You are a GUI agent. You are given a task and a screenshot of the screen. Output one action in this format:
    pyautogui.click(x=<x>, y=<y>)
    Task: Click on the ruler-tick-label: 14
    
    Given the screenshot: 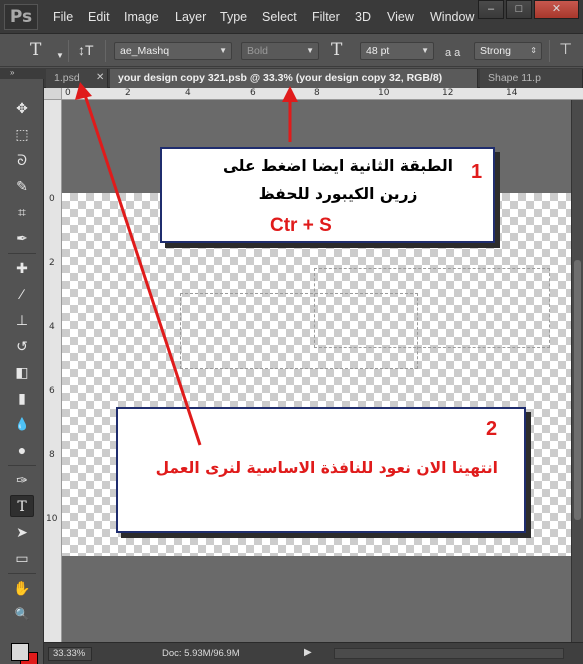 What is the action you would take?
    pyautogui.click(x=512, y=93)
    